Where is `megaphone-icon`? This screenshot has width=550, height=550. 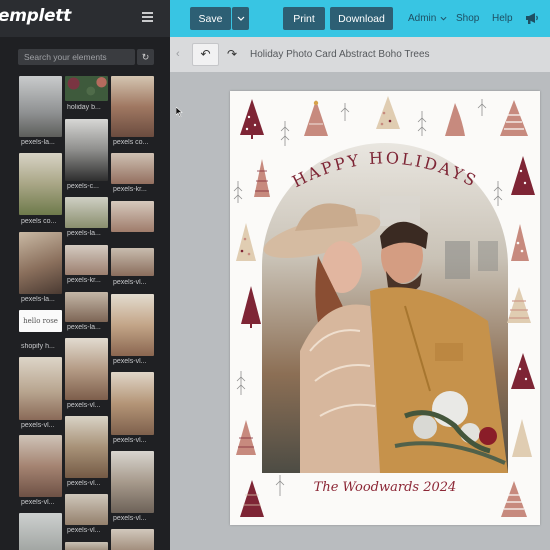
megaphone-icon is located at coordinates (532, 18).